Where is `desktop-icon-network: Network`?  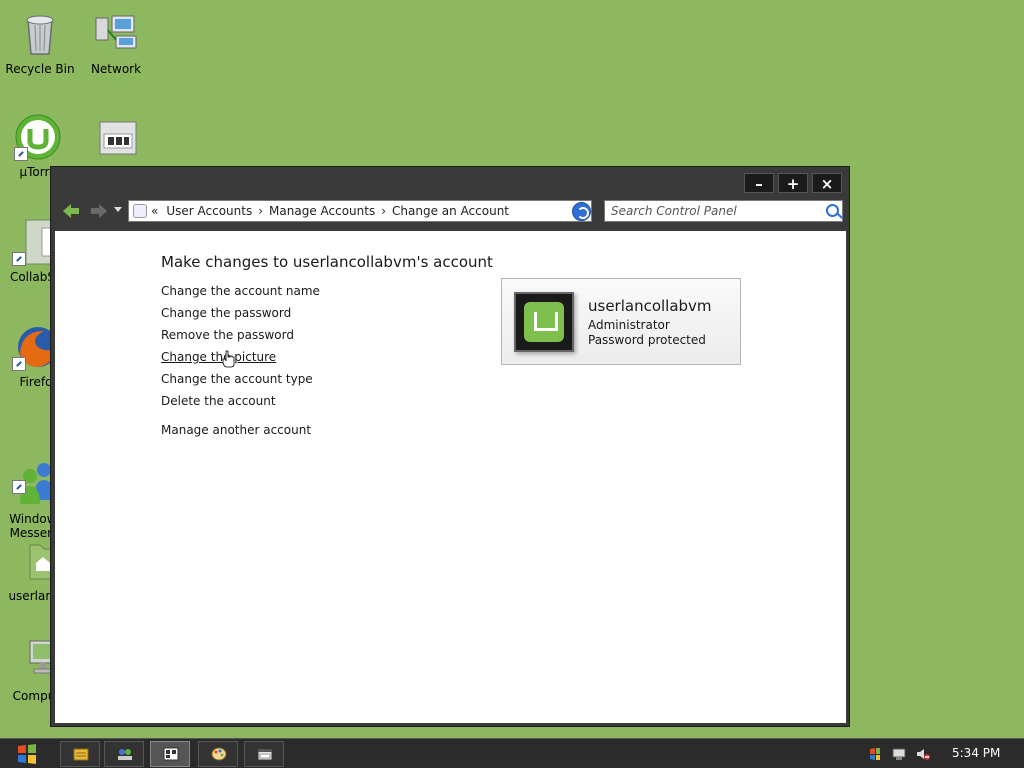
desktop-icon-network: Network is located at coordinates (116, 43).